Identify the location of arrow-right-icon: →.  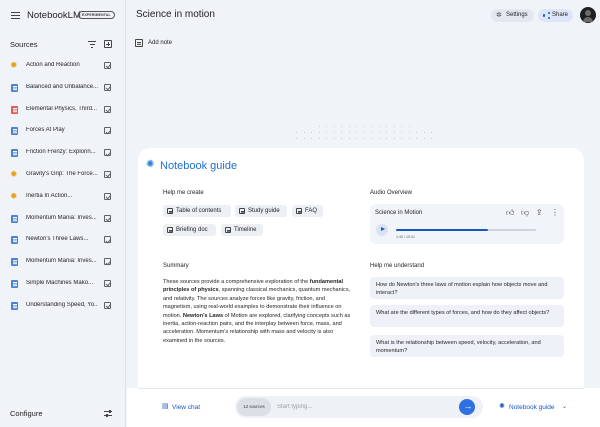
(468, 406).